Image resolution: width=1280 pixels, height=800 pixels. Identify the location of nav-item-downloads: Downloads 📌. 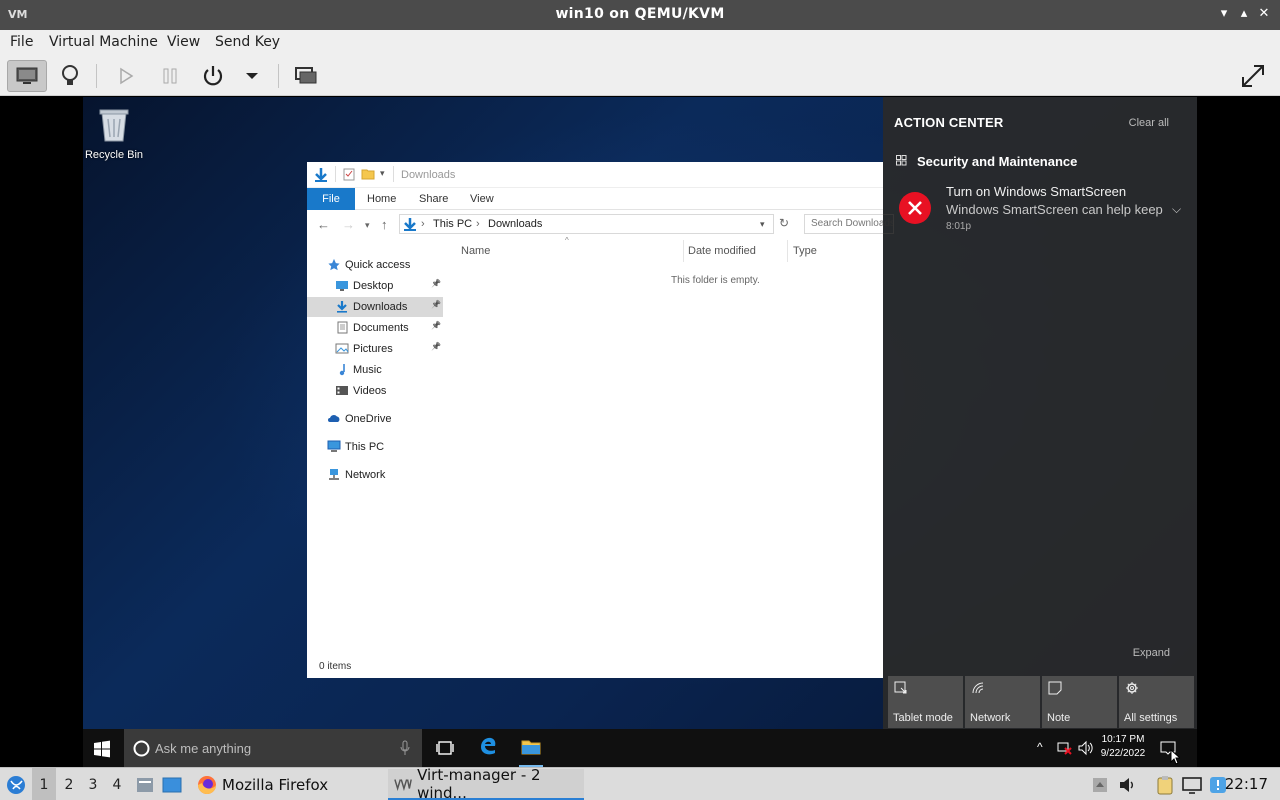
(375, 307).